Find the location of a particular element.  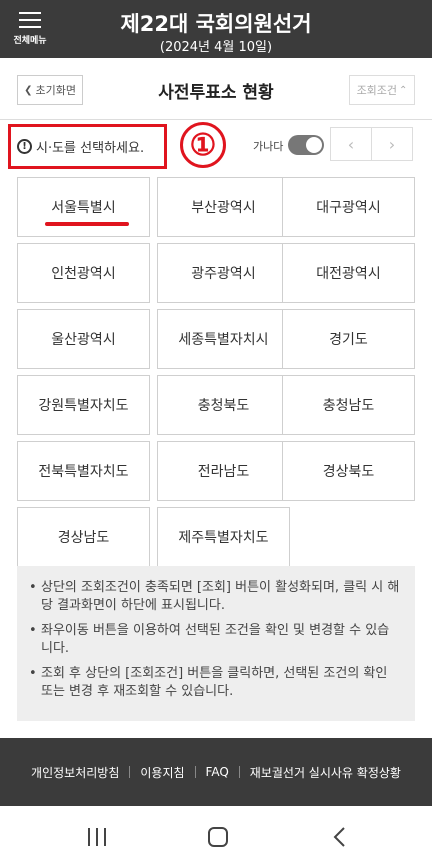

region-label: 경기도 is located at coordinates (348, 340).